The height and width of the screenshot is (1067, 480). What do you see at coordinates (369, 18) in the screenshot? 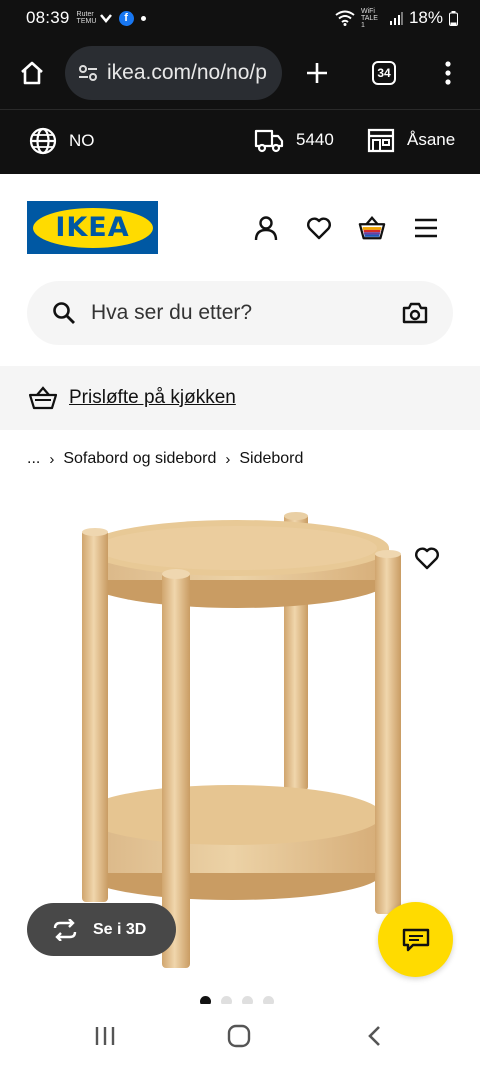
I see `wifi-label: WiFi TALE 1` at bounding box center [369, 18].